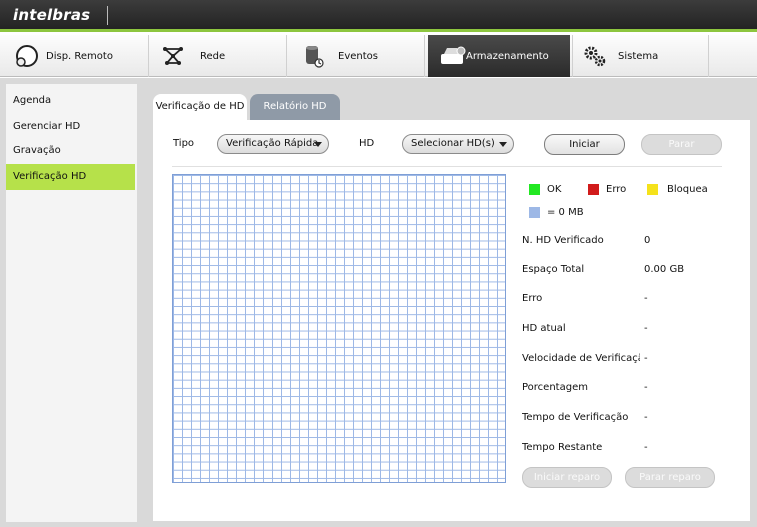 The width and height of the screenshot is (757, 527). What do you see at coordinates (670, 477) in the screenshot?
I see `stop-repair-button: Parar reparo` at bounding box center [670, 477].